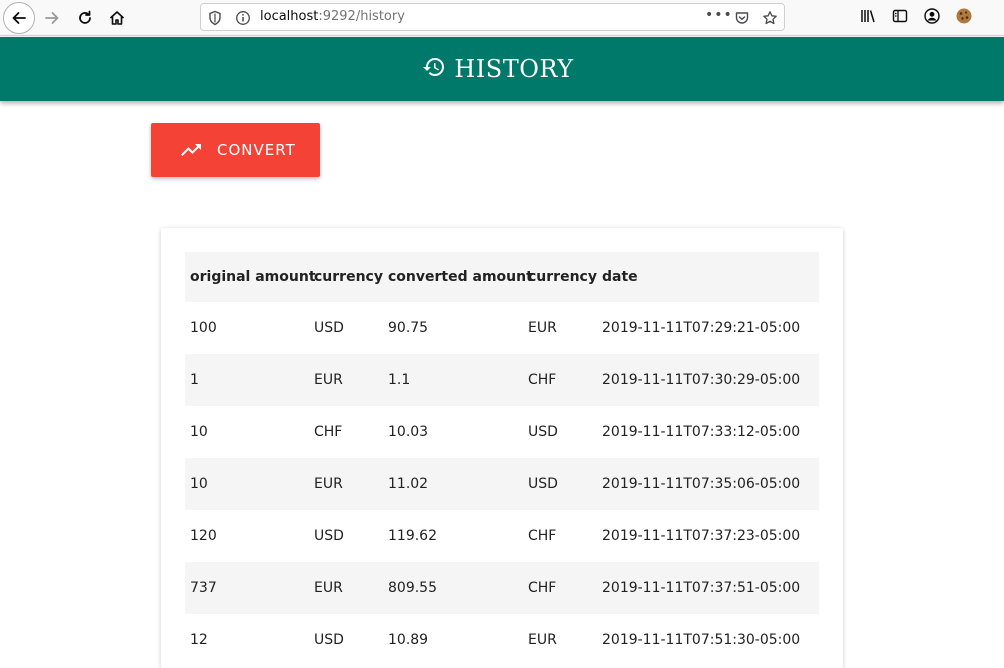 The height and width of the screenshot is (668, 1004). Describe the element at coordinates (434, 67) in the screenshot. I see `history-icon` at that location.